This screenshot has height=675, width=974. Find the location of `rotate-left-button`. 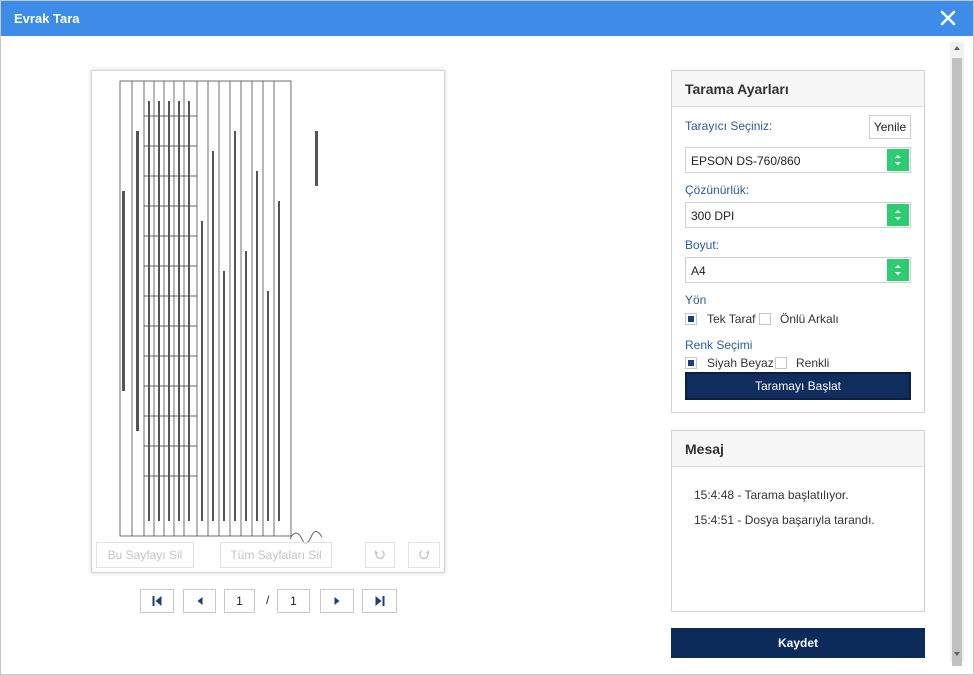

rotate-left-button is located at coordinates (380, 555).